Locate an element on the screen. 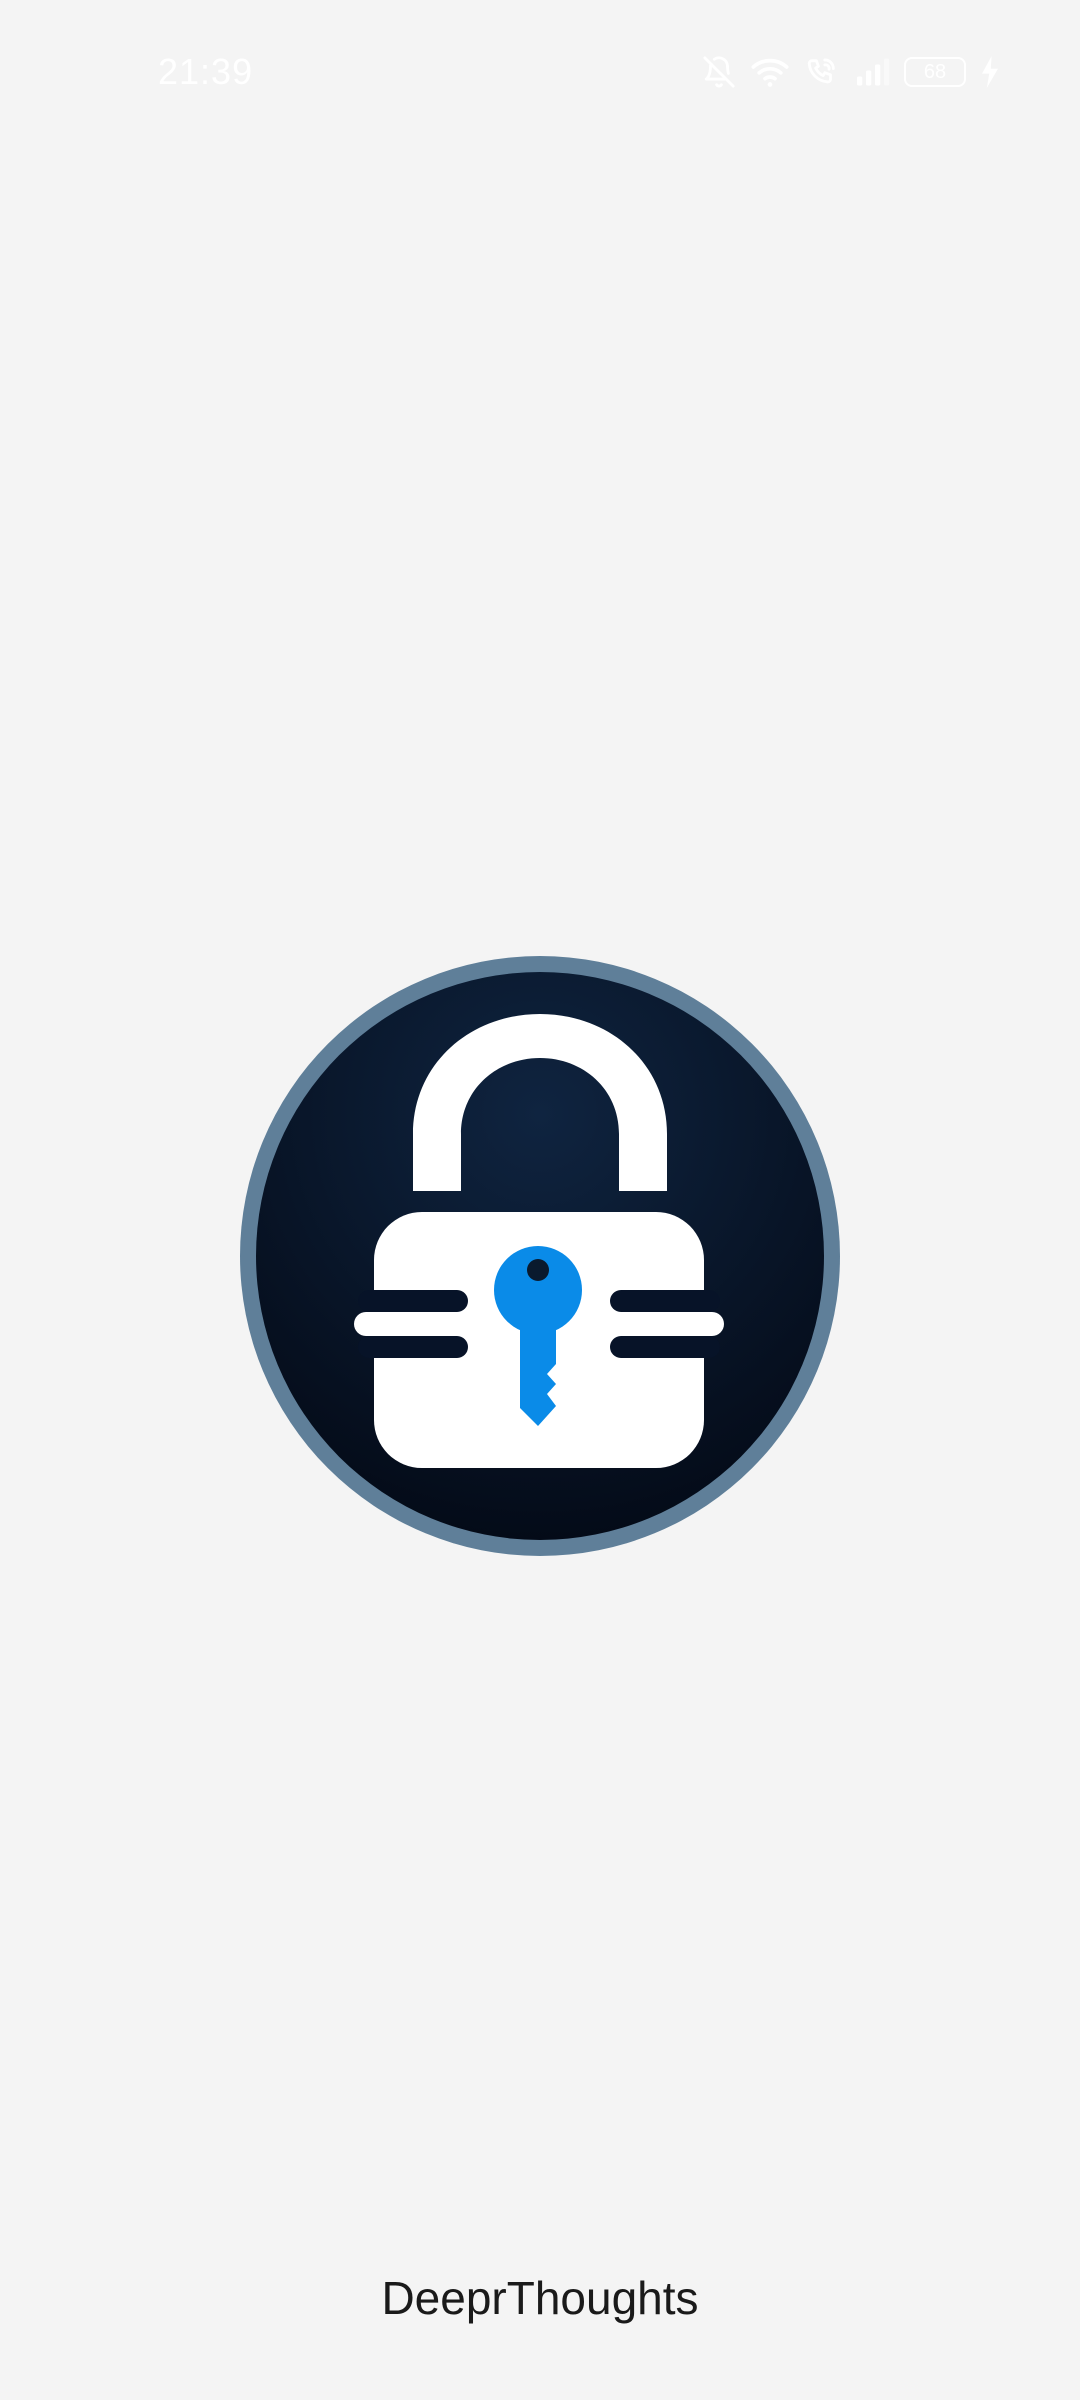  app-name: DeeprThoughts is located at coordinates (540, 2298).